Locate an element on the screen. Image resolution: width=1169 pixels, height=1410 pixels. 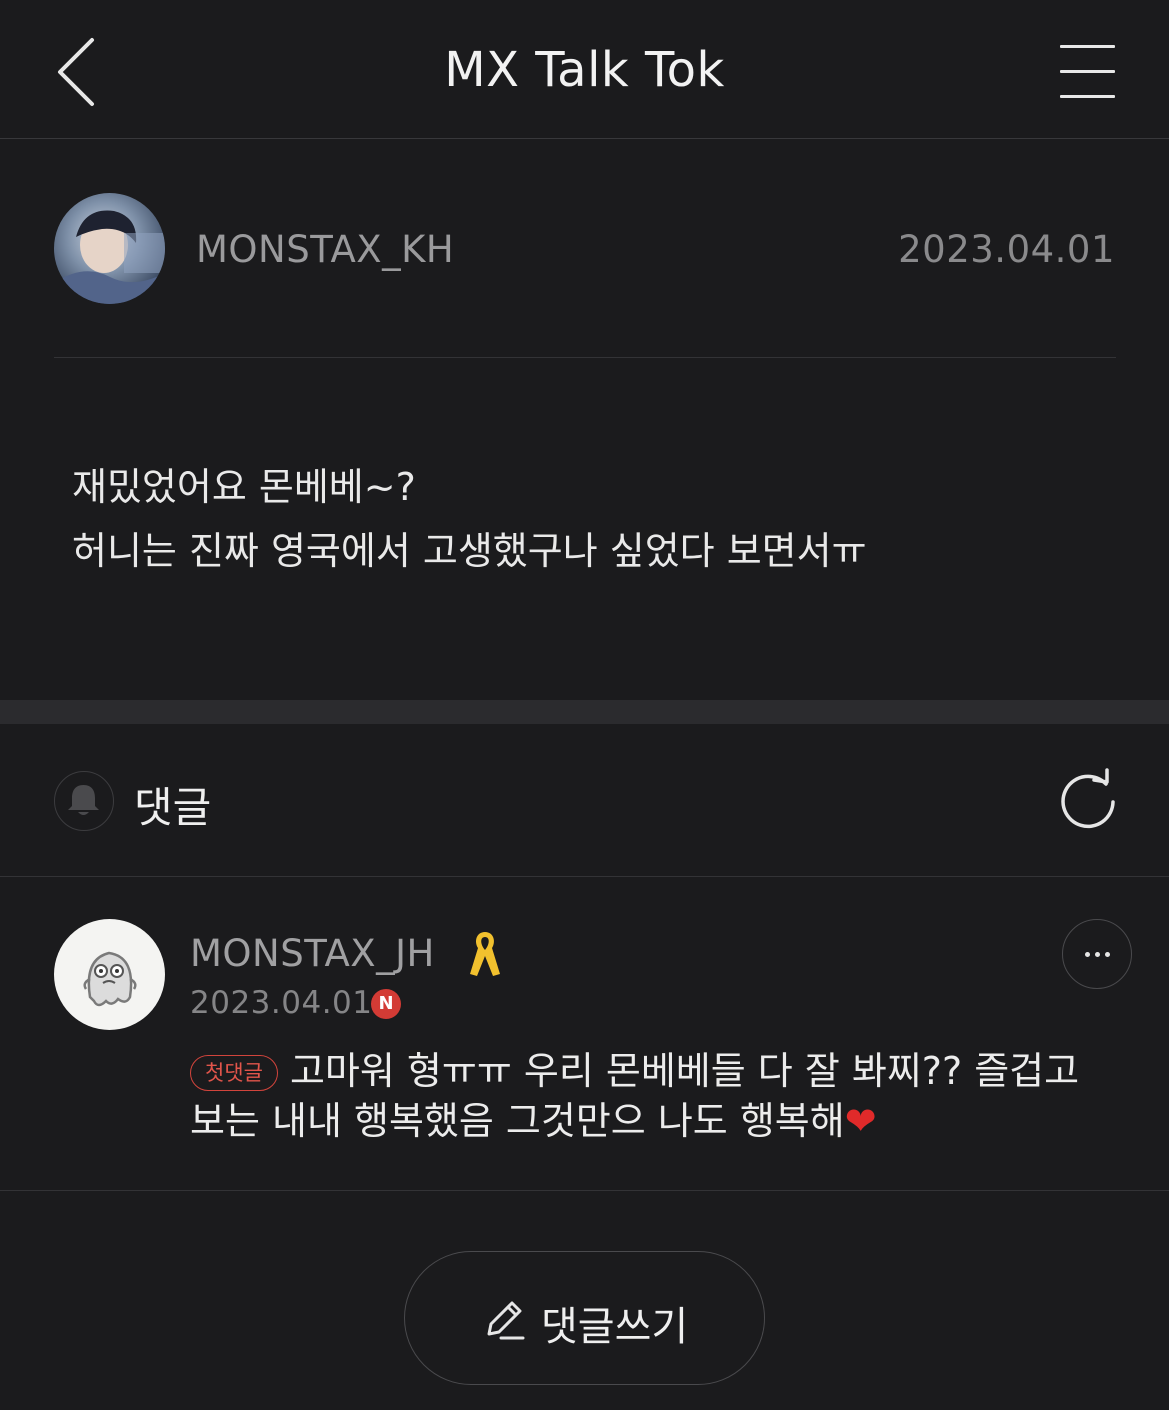
section-separator is located at coordinates (584, 712).